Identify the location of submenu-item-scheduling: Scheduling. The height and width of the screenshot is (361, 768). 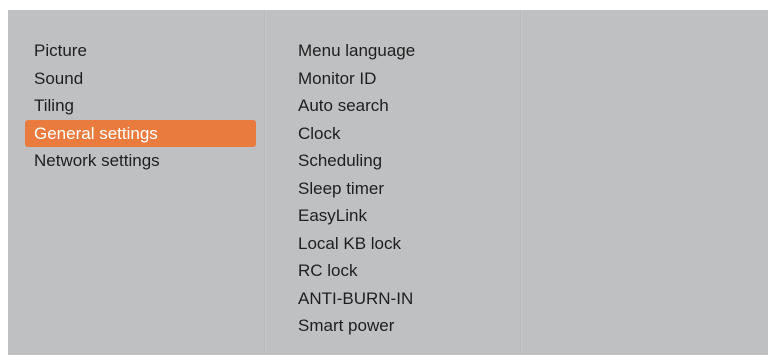
(403, 161).